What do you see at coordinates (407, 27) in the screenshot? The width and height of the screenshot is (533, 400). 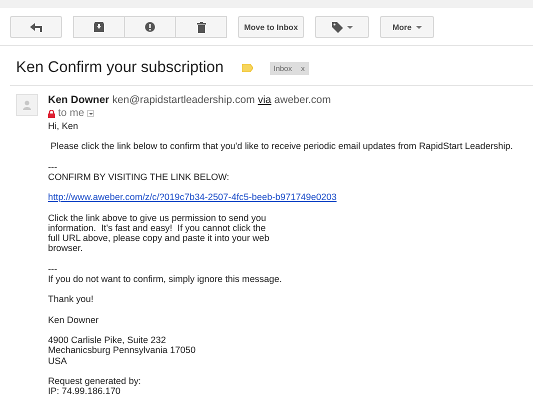 I see `more-button: More` at bounding box center [407, 27].